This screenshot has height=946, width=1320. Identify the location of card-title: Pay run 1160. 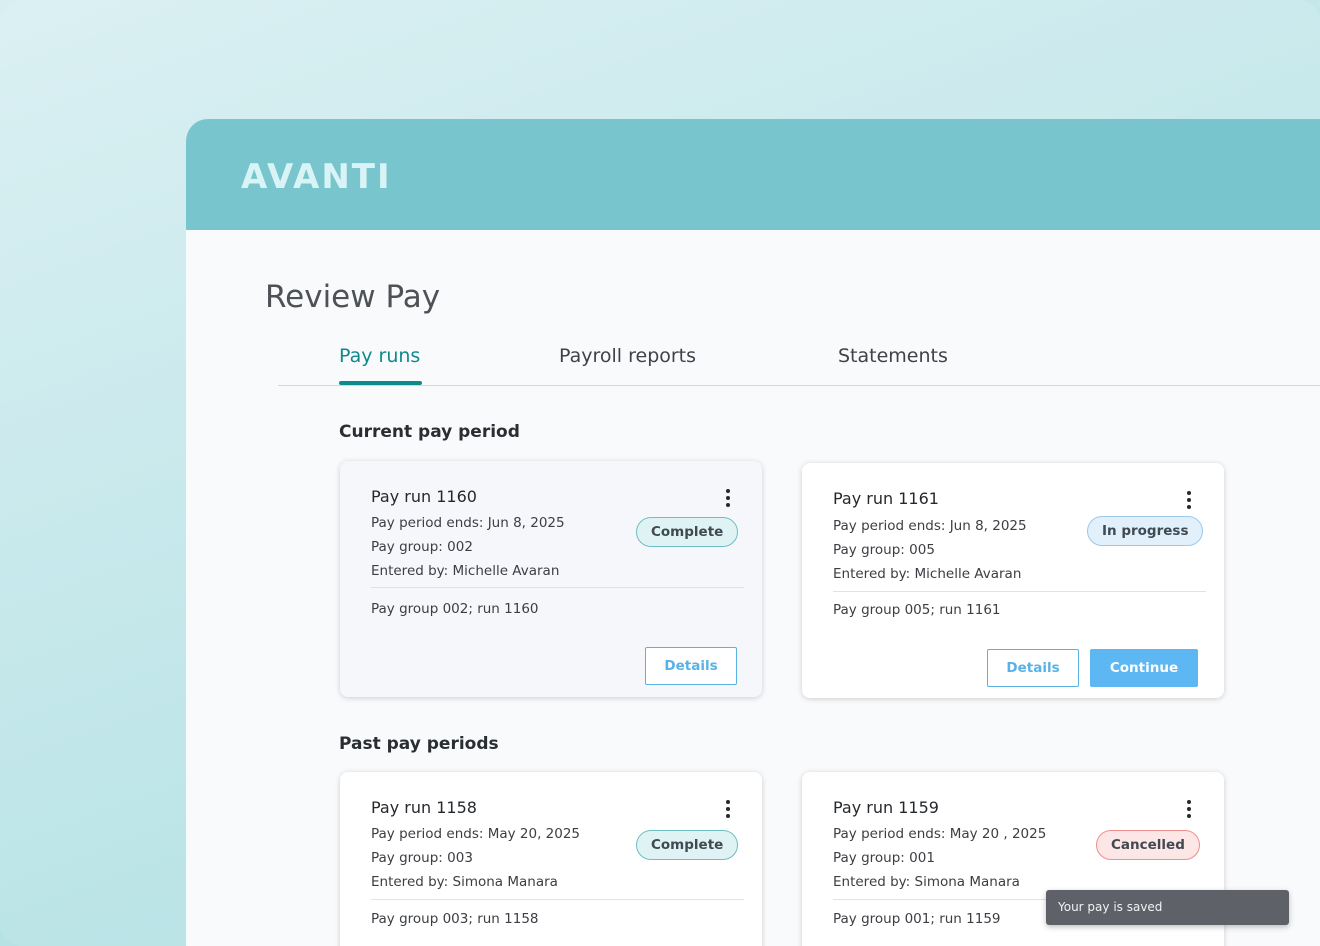
(424, 496).